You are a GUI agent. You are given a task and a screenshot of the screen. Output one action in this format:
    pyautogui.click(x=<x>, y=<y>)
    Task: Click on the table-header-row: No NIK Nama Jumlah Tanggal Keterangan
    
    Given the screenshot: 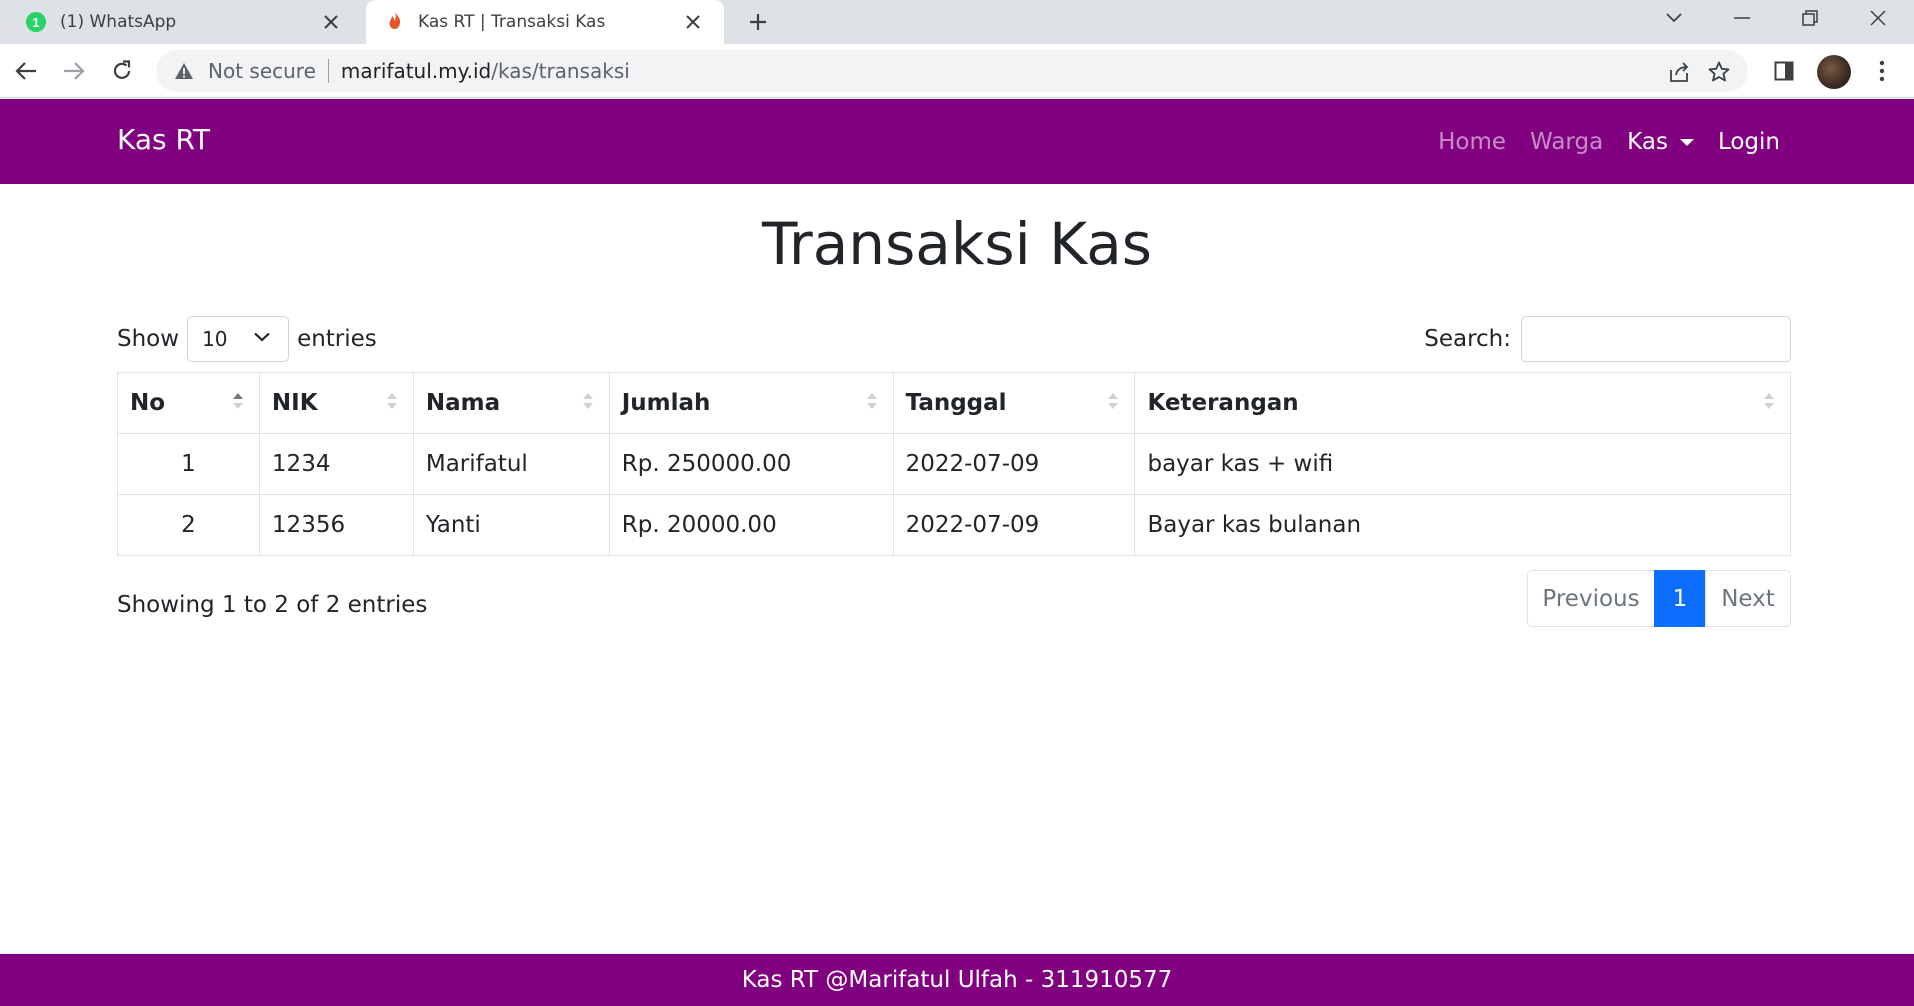 What is the action you would take?
    pyautogui.click(x=954, y=403)
    